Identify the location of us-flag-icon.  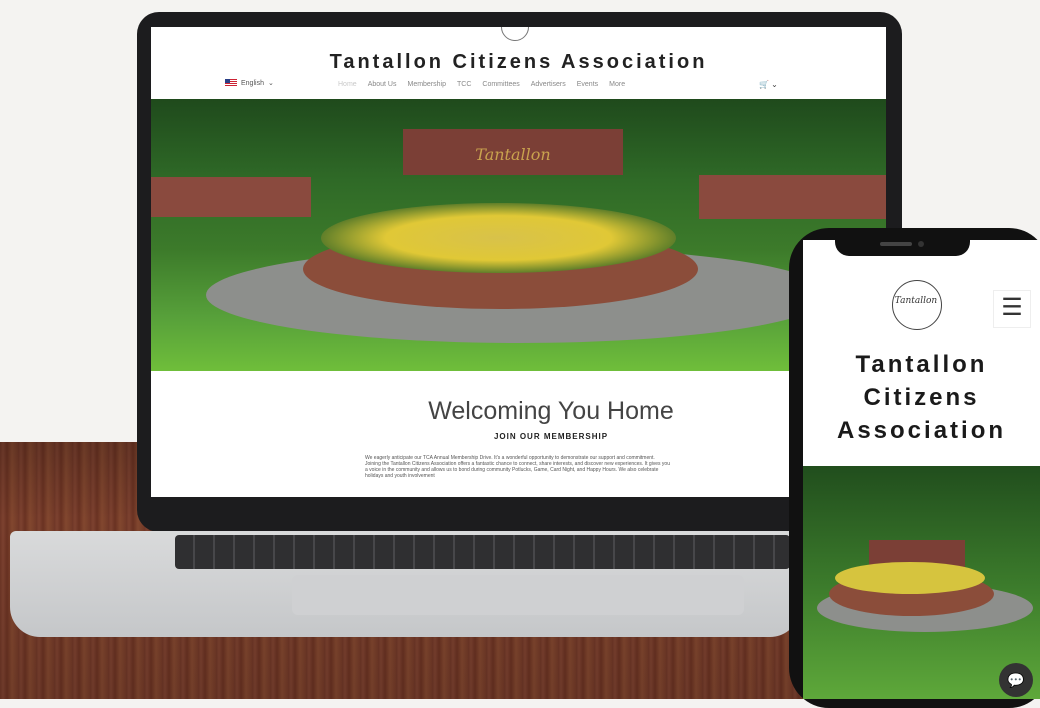
(231, 83).